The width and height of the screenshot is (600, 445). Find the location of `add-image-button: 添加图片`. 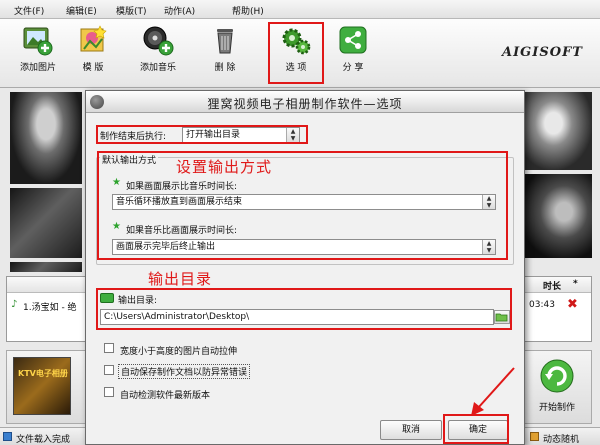

add-image-button: 添加图片 is located at coordinates (38, 53).